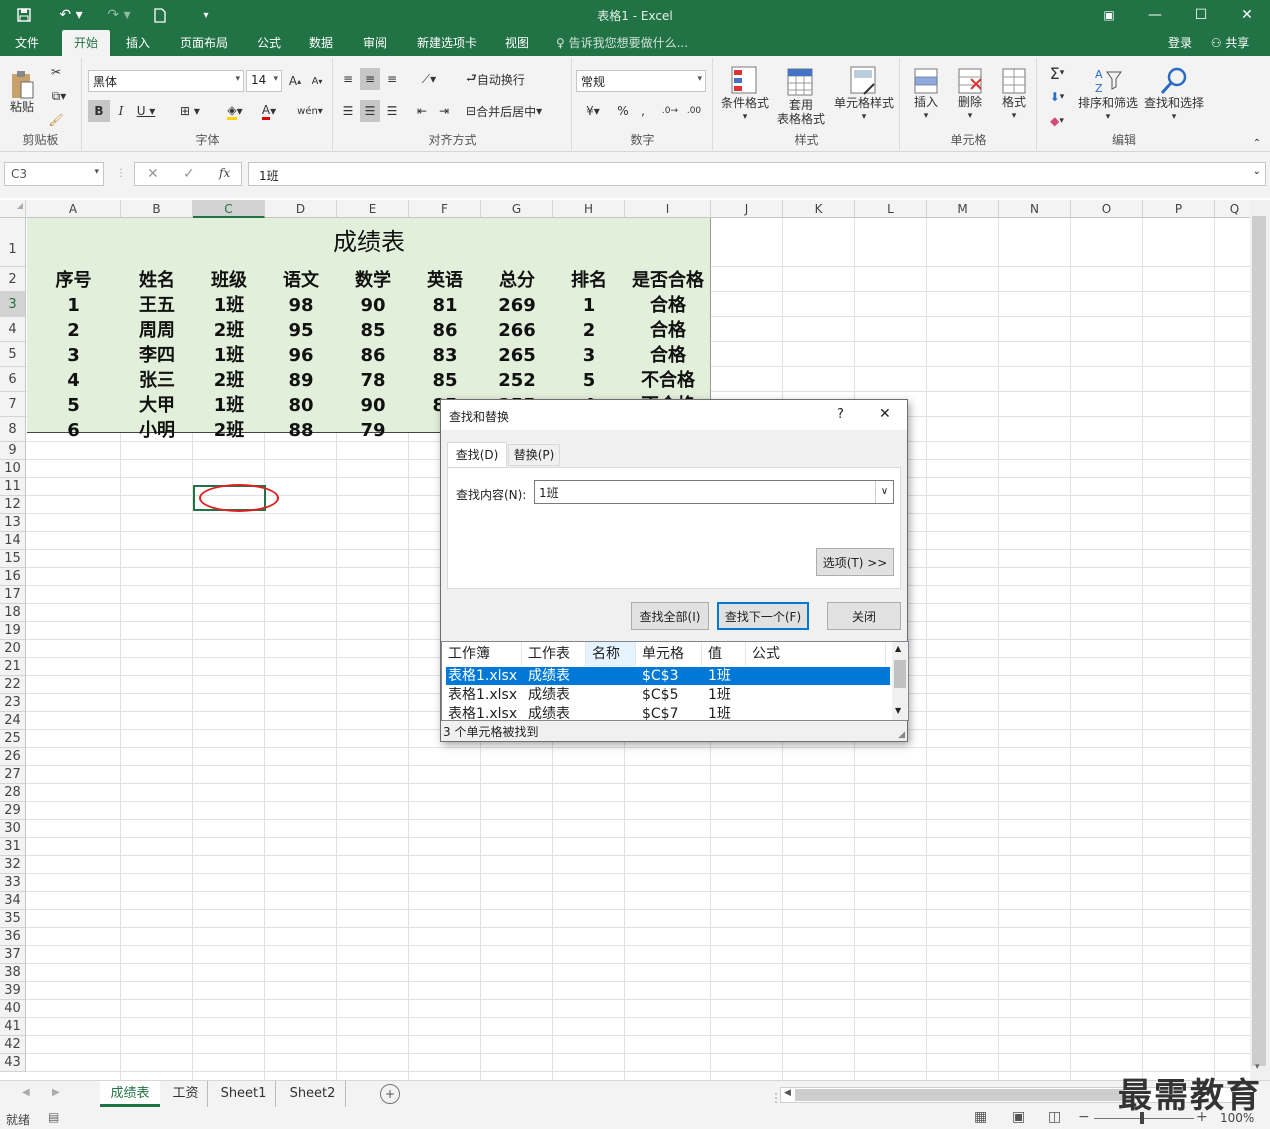  What do you see at coordinates (86, 43) in the screenshot?
I see `tab-home: 开始` at bounding box center [86, 43].